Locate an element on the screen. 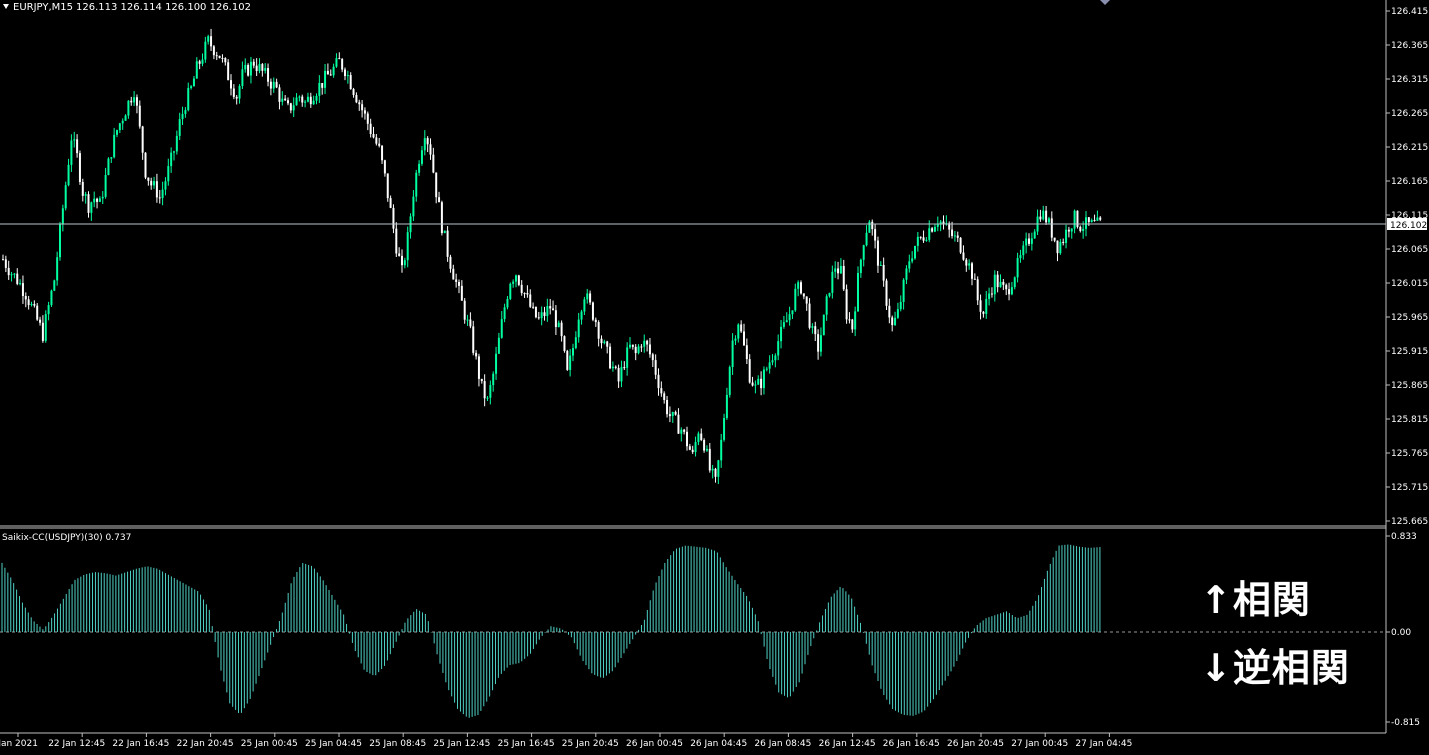 The image size is (1429, 755). symbol-menu-icon is located at coordinates (6, 6).